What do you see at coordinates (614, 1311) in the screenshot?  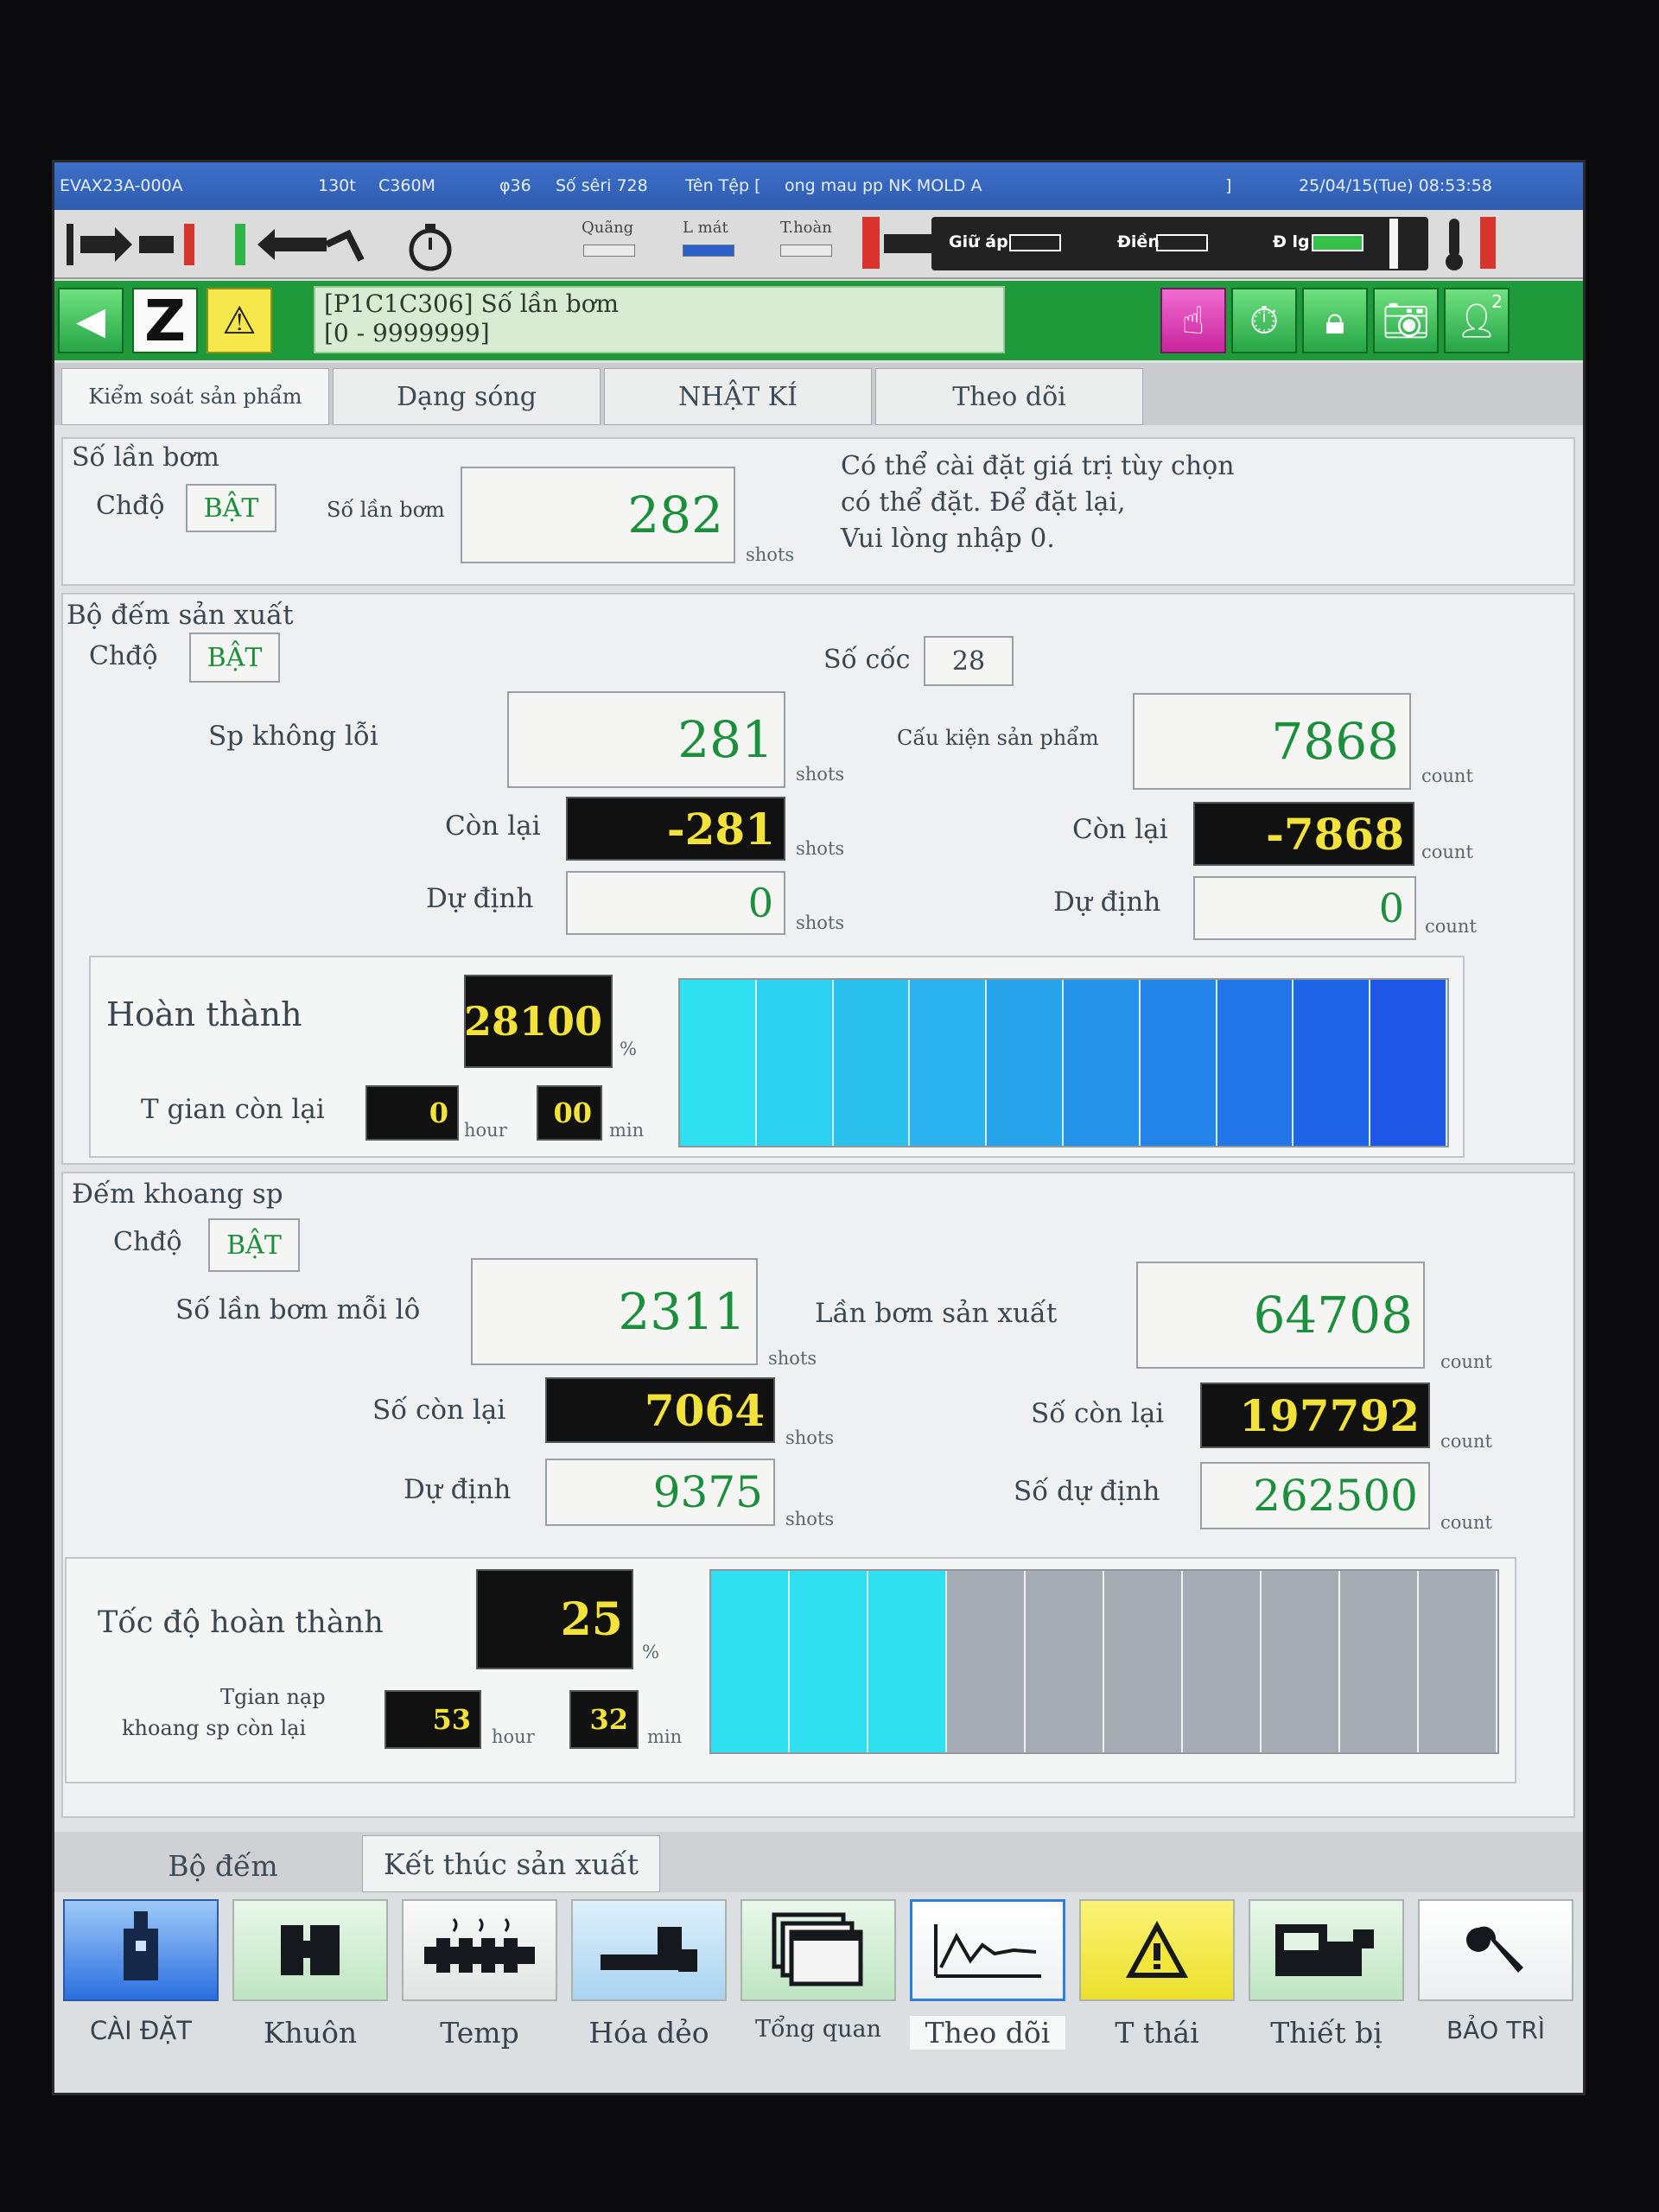 I see `shots-per-lot-field: 2311` at bounding box center [614, 1311].